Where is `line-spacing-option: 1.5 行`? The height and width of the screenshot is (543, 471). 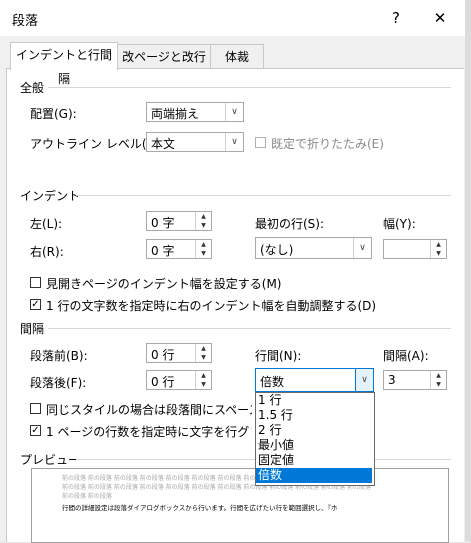
line-spacing-option: 1.5 行 is located at coordinates (314, 415).